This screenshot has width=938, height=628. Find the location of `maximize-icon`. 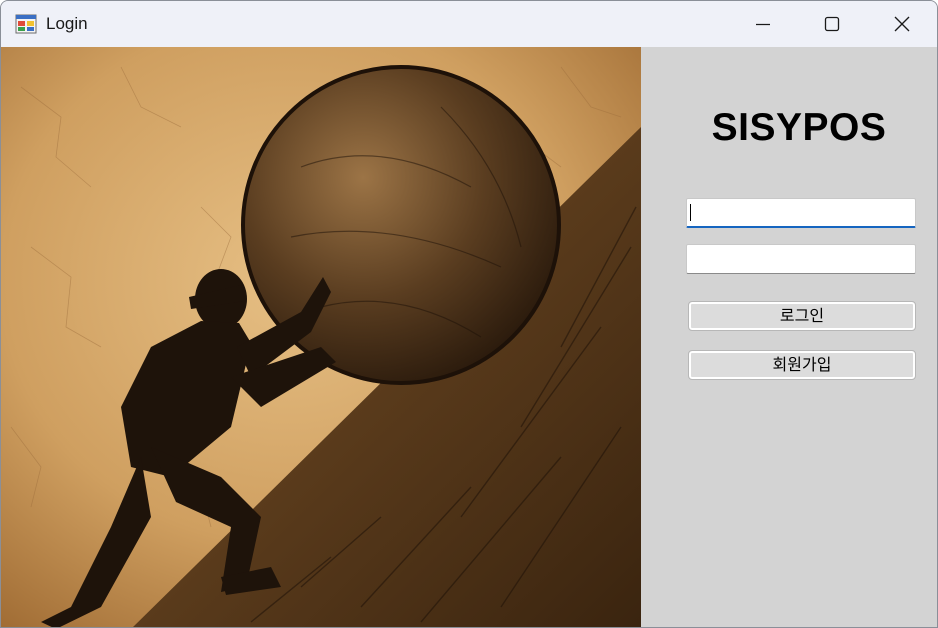

maximize-icon is located at coordinates (832, 24).